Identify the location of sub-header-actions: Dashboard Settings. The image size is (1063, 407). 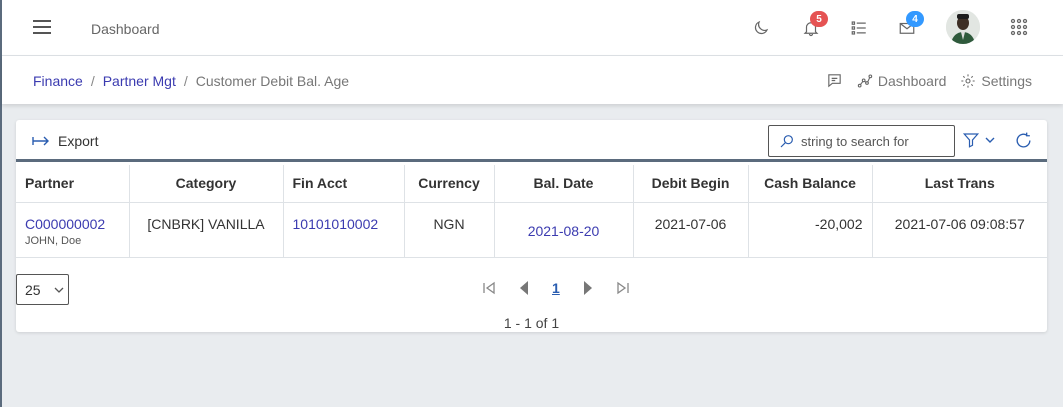
(929, 80).